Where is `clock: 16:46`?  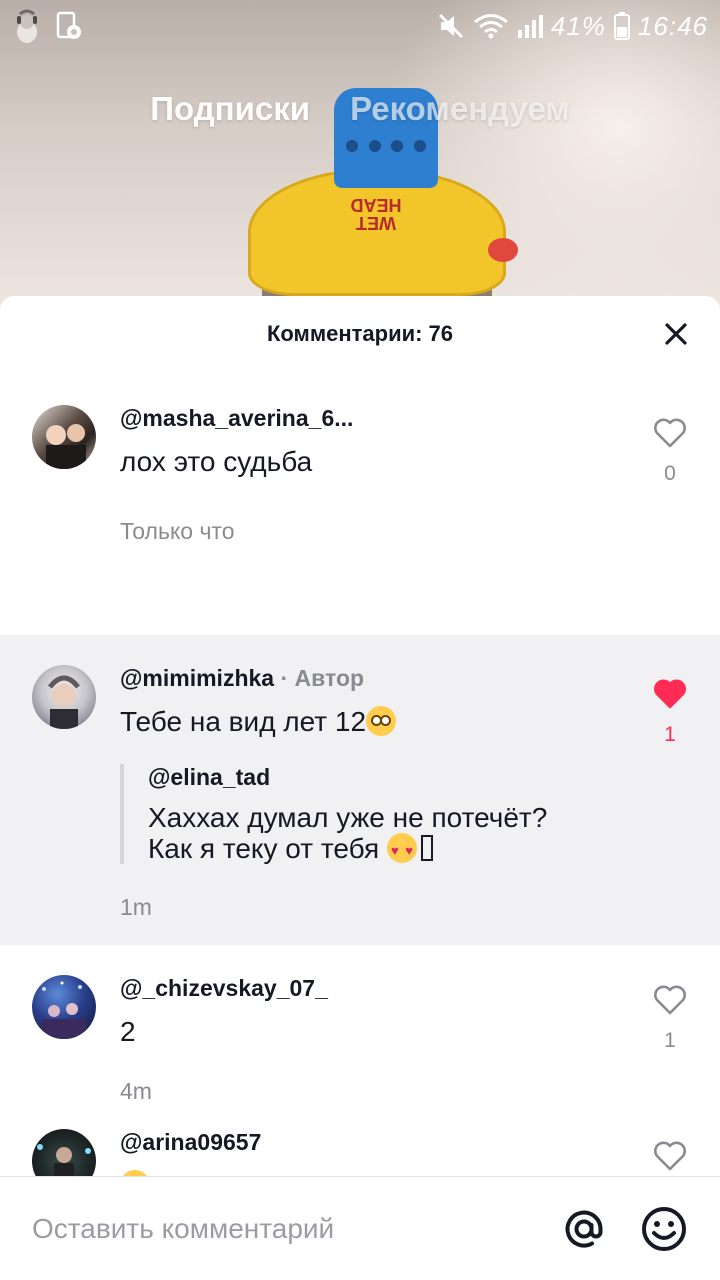
clock: 16:46 is located at coordinates (672, 25).